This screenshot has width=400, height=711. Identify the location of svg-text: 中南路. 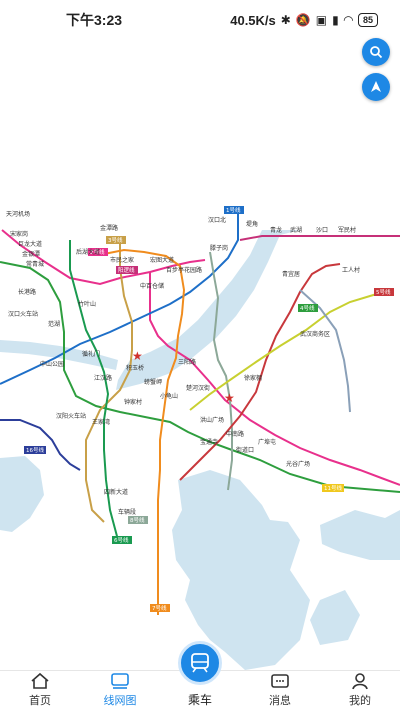
(235, 434).